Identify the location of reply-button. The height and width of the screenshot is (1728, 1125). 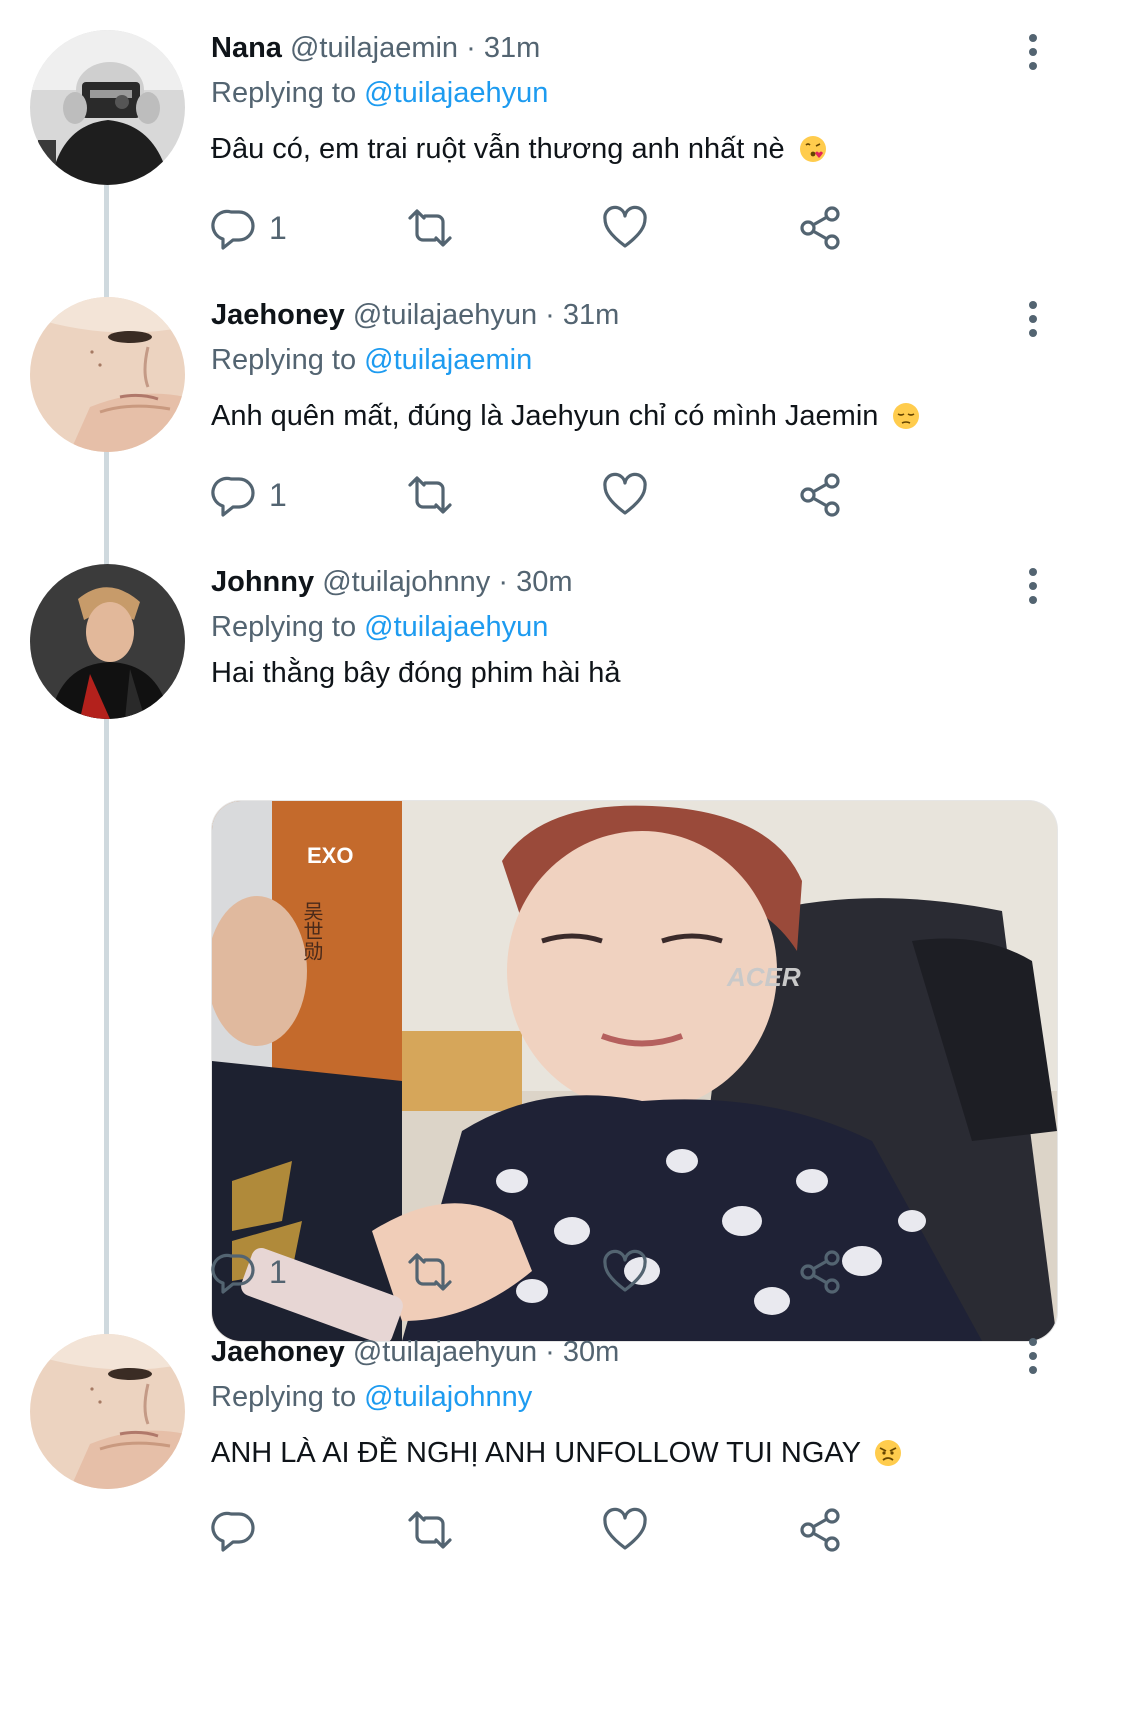
(240, 1530).